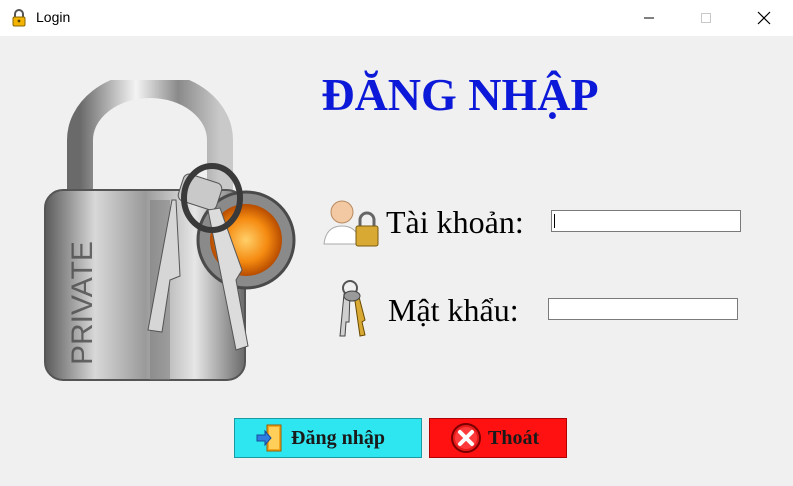  Describe the element at coordinates (338, 437) in the screenshot. I see `login-button-label: Đăng nhập` at that location.